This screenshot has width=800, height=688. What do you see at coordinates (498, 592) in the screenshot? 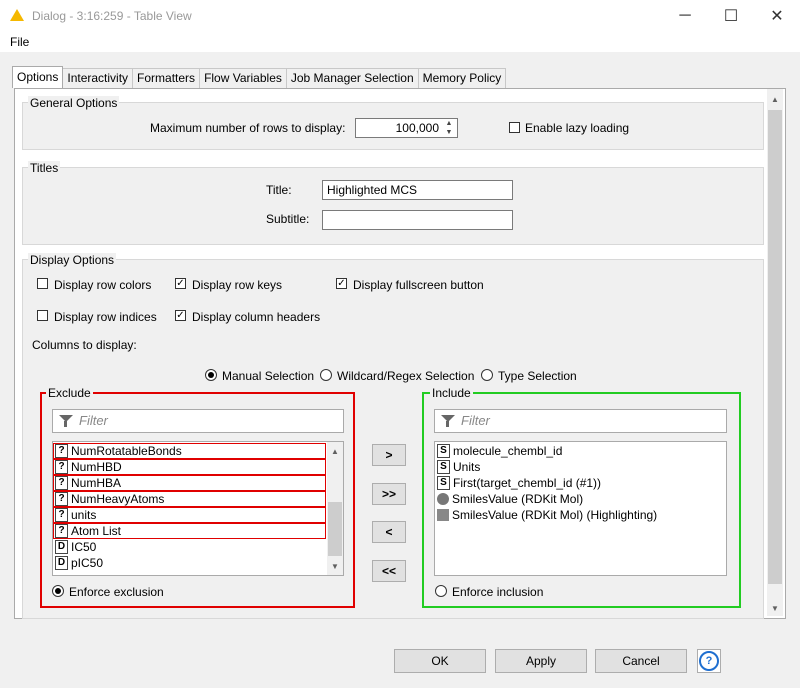
I see `enforce-inclusion-label: Enforce inclusion` at bounding box center [498, 592].